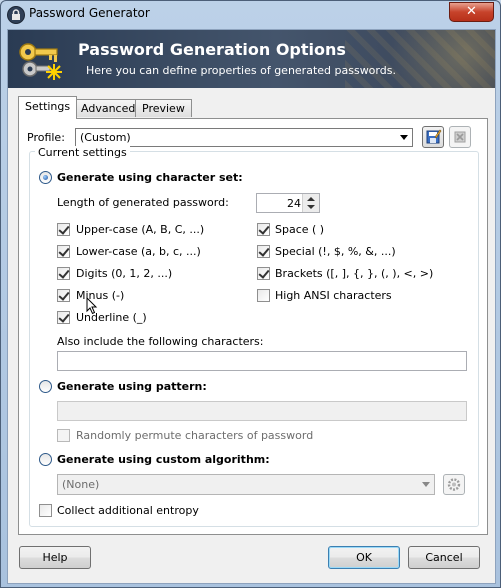 The height and width of the screenshot is (588, 501). Describe the element at coordinates (160, 341) in the screenshot. I see `also-include-label: Also include the following characters:` at that location.